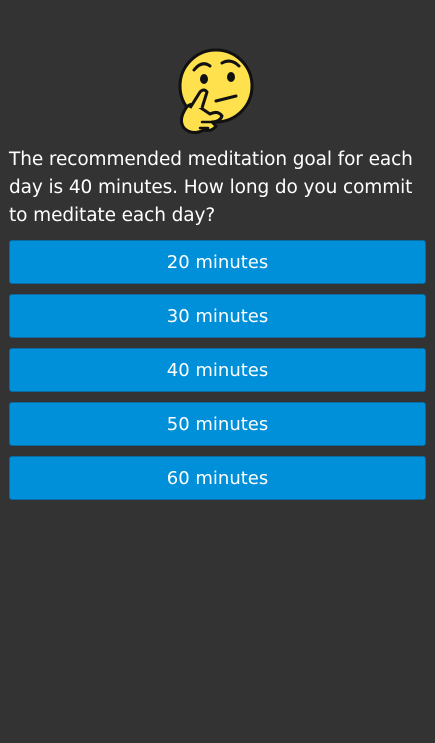  What do you see at coordinates (217, 478) in the screenshot?
I see `option-60-minutes-button: 60 minutes` at bounding box center [217, 478].